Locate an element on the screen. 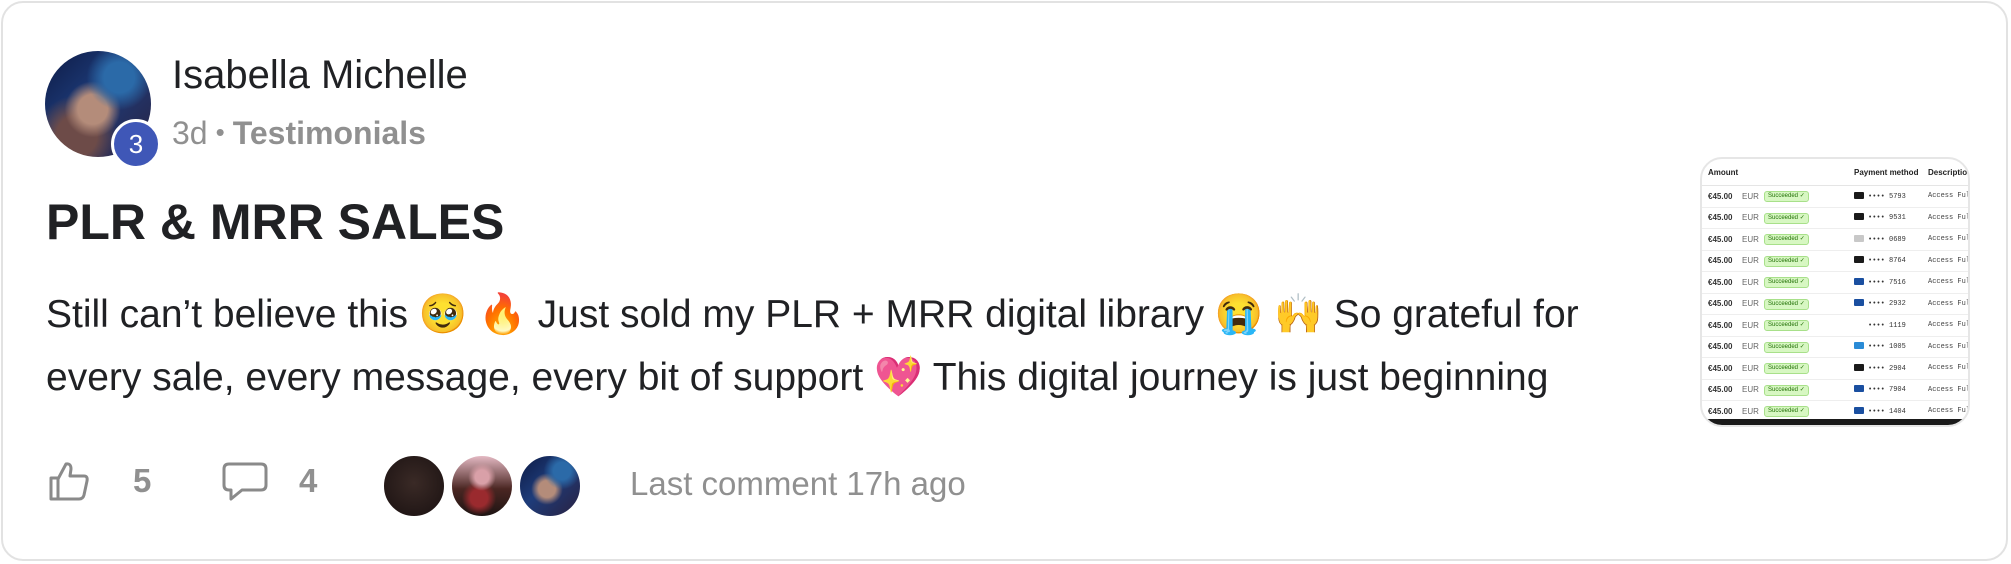 The height and width of the screenshot is (564, 2011). payment-method-header: Payment method is located at coordinates (1890, 172).